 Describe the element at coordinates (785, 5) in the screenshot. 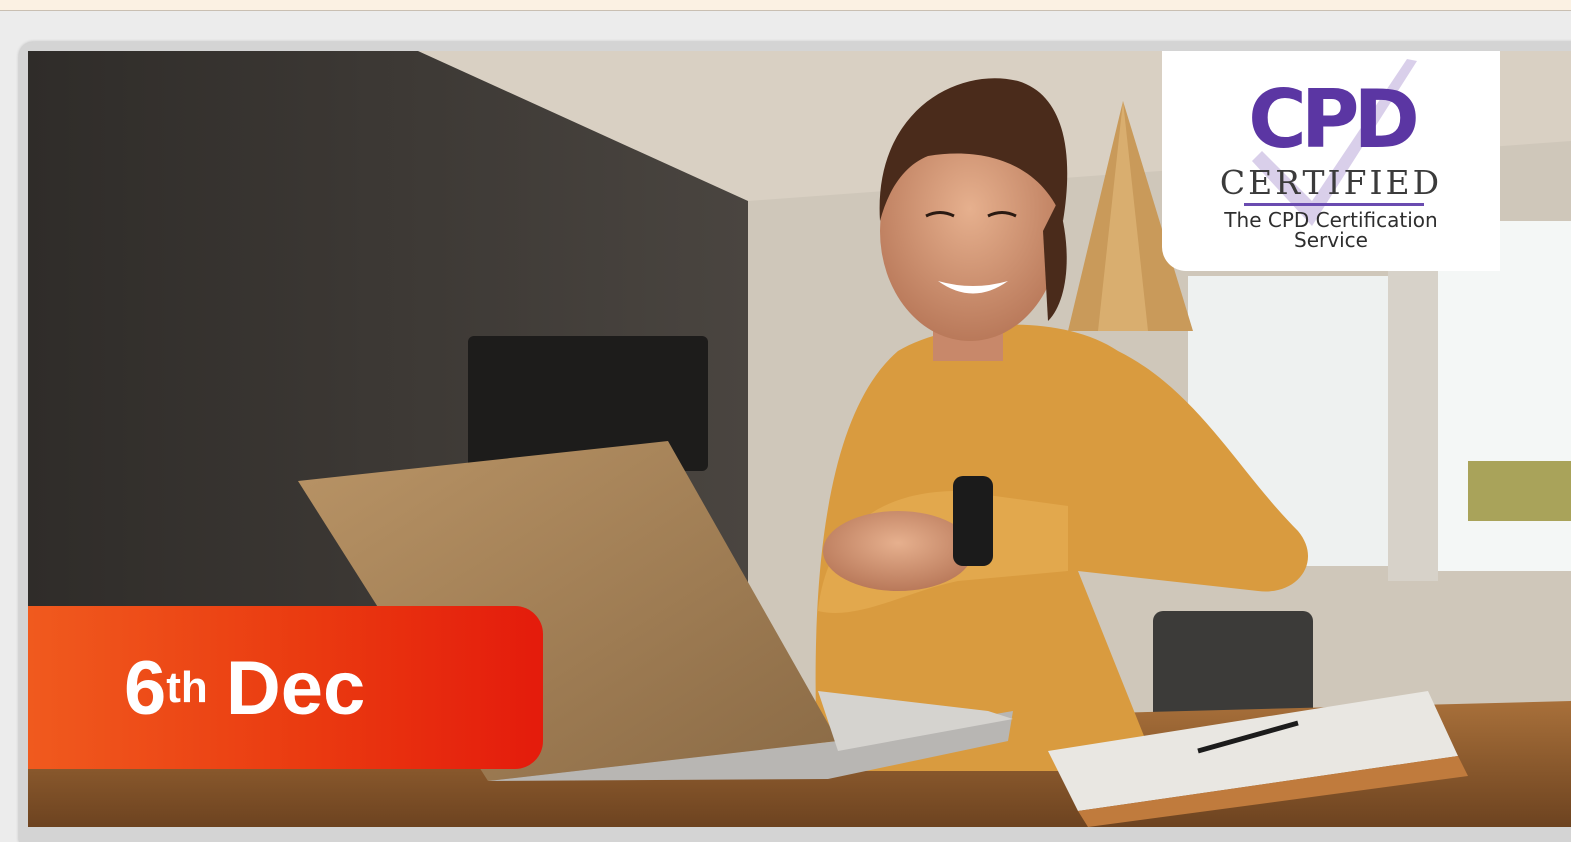

I see `top-strip` at that location.